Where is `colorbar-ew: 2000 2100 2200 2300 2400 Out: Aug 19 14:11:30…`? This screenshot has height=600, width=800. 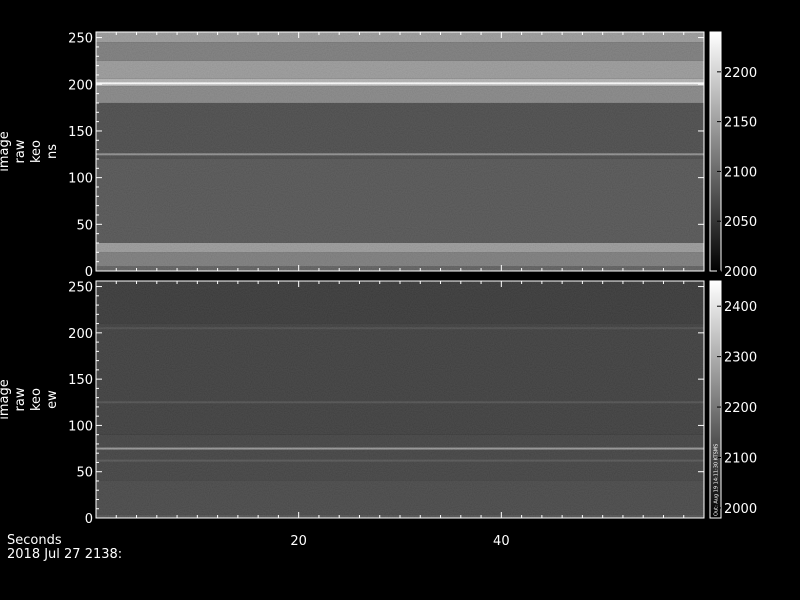 colorbar-ew: 2000 2100 2200 2300 2400 Out: Aug 19 14:11:30… is located at coordinates (733, 399).